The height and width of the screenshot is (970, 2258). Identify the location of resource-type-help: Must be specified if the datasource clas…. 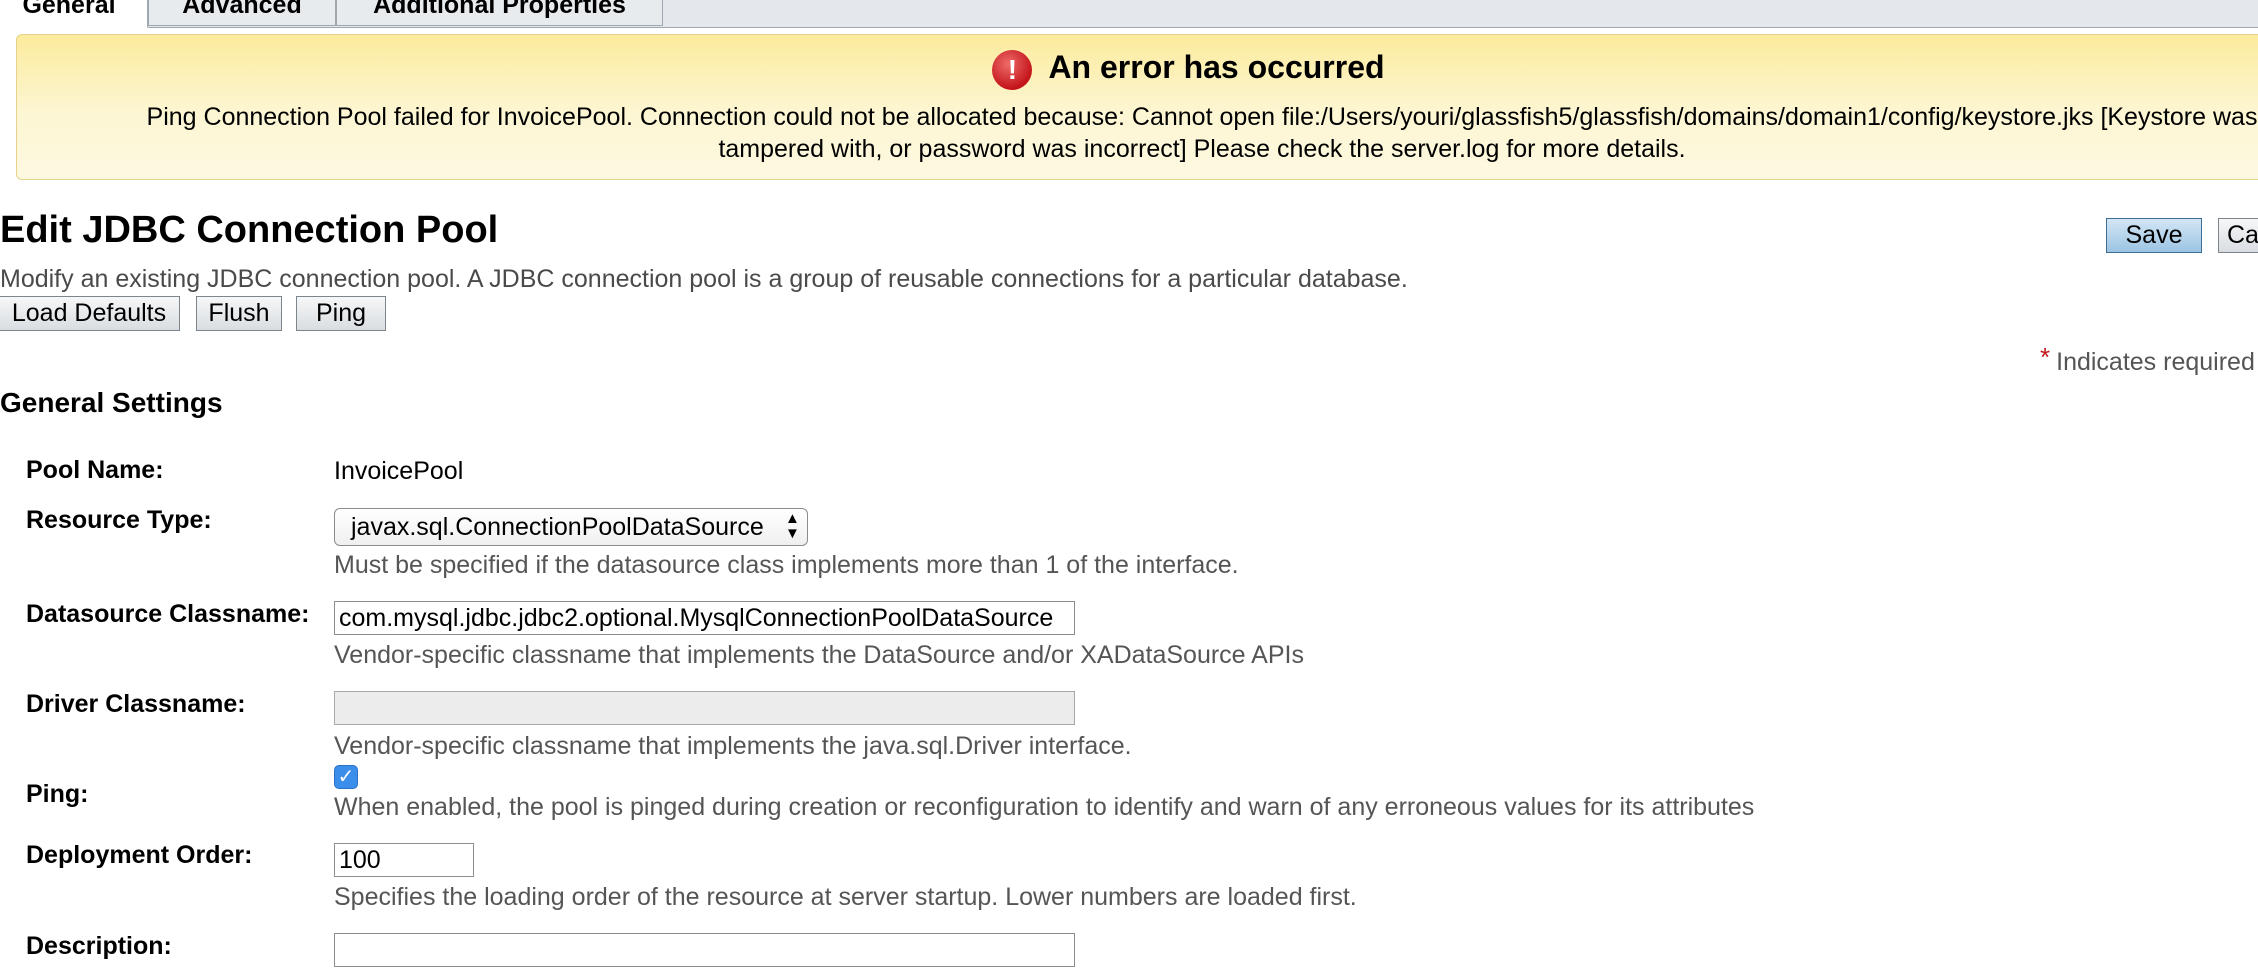
(786, 565).